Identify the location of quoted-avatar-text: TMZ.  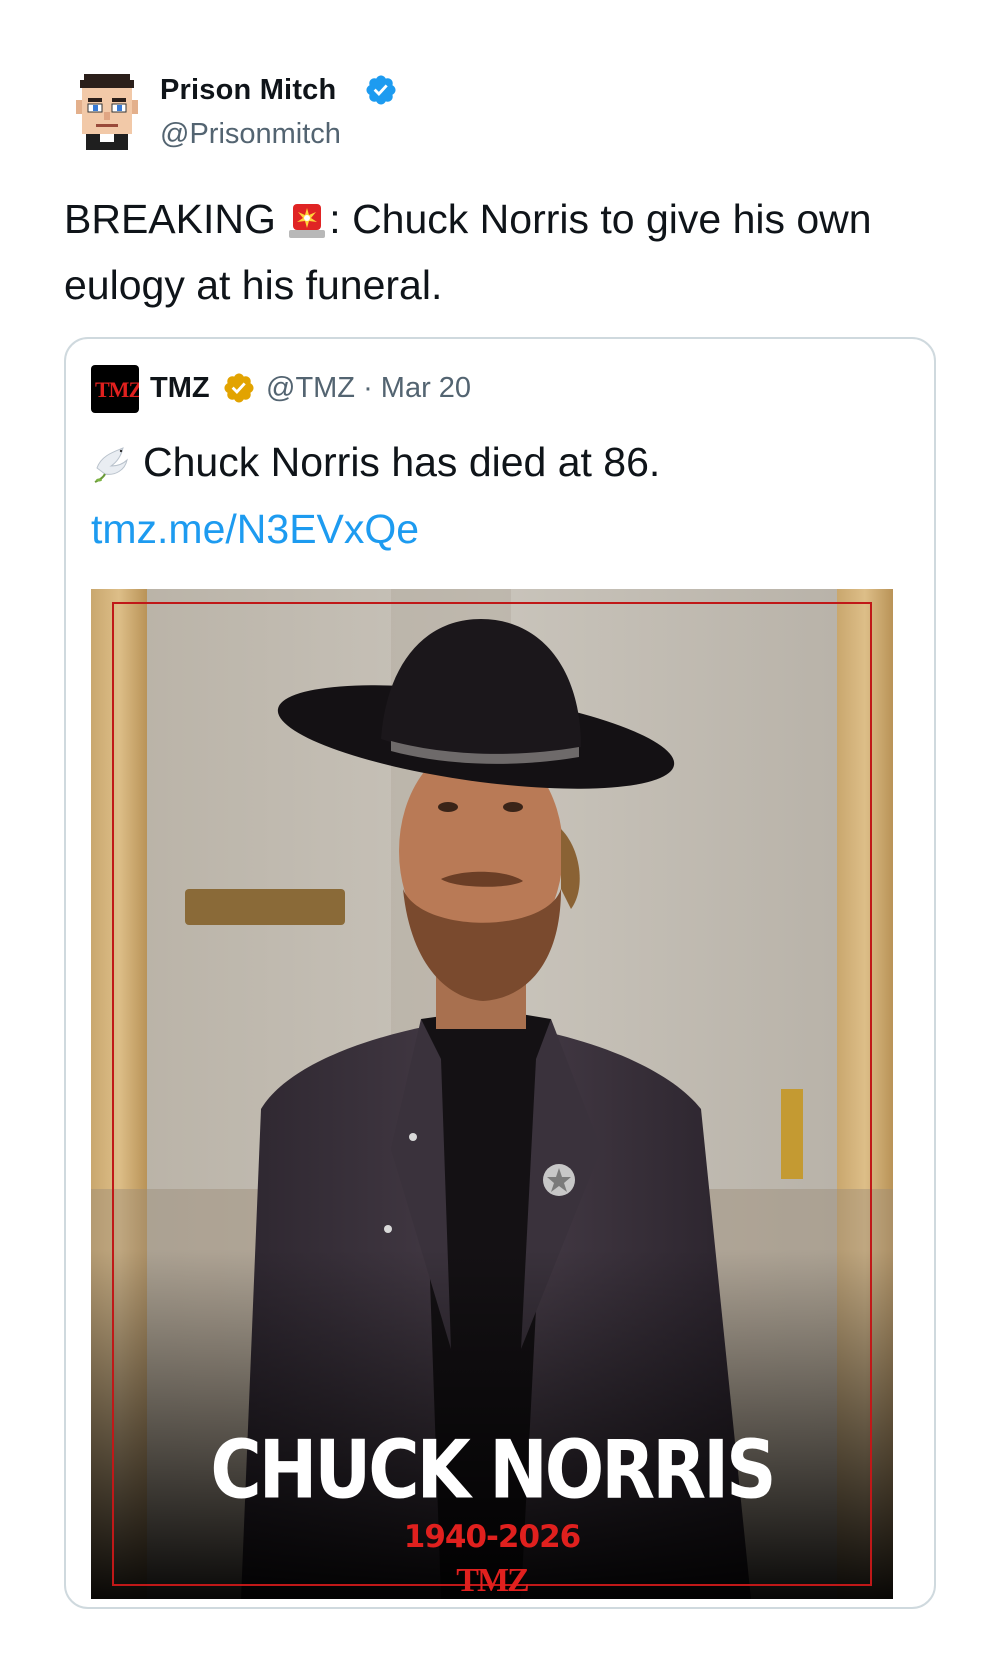
(117, 389).